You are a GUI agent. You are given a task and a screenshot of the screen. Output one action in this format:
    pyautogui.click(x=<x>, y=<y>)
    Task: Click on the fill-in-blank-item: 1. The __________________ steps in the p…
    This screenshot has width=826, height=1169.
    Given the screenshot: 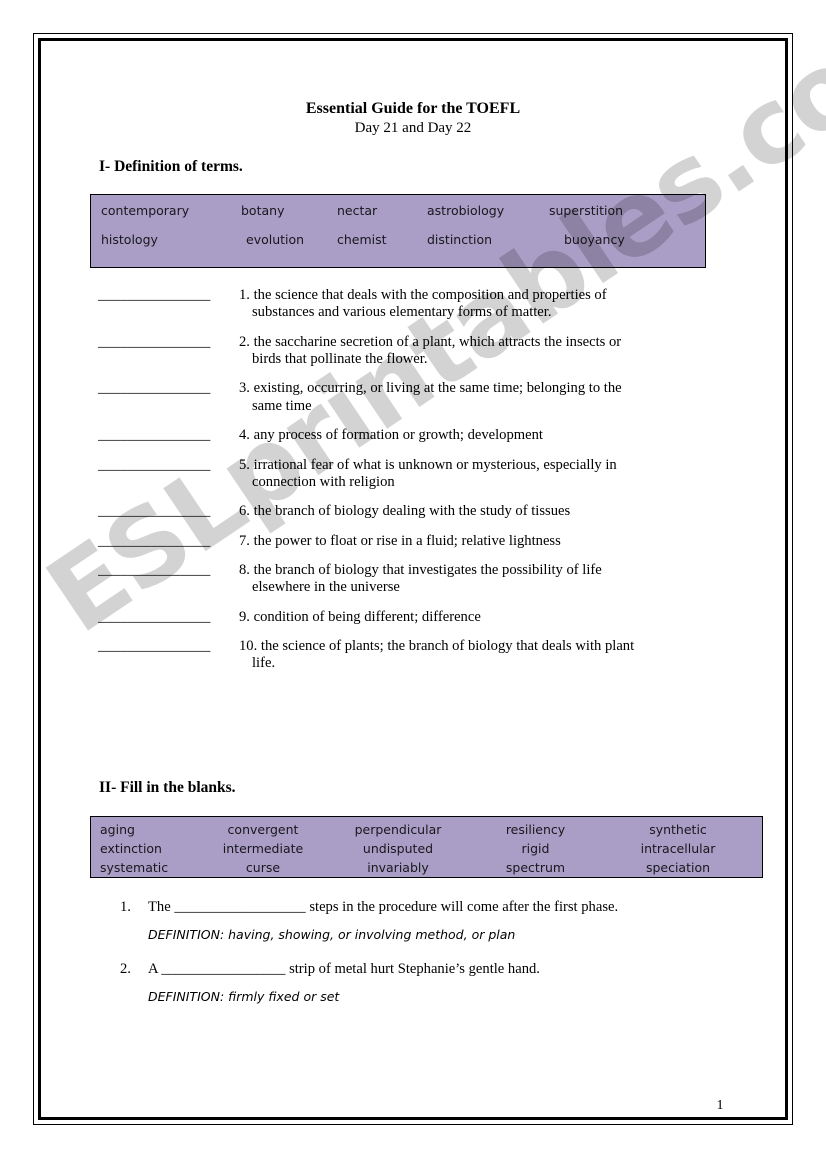 What is the action you would take?
    pyautogui.click(x=440, y=920)
    